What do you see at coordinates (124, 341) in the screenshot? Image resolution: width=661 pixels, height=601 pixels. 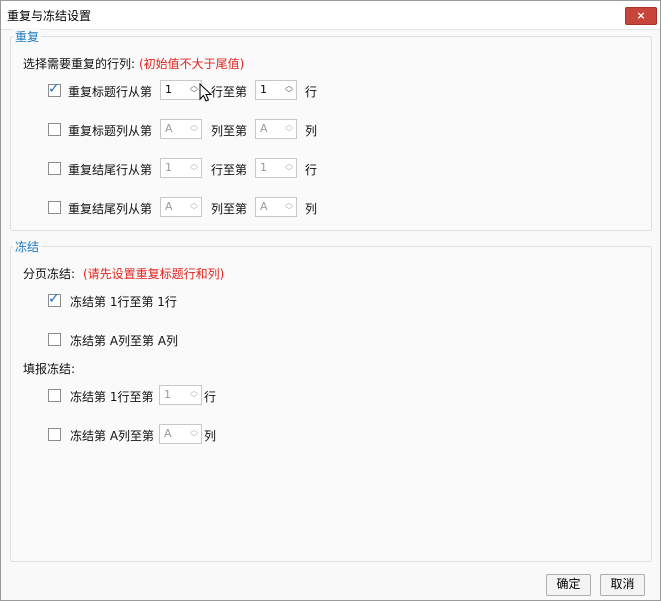 I see `paging-freeze-col-label: 冻结第 A列至第 A列` at bounding box center [124, 341].